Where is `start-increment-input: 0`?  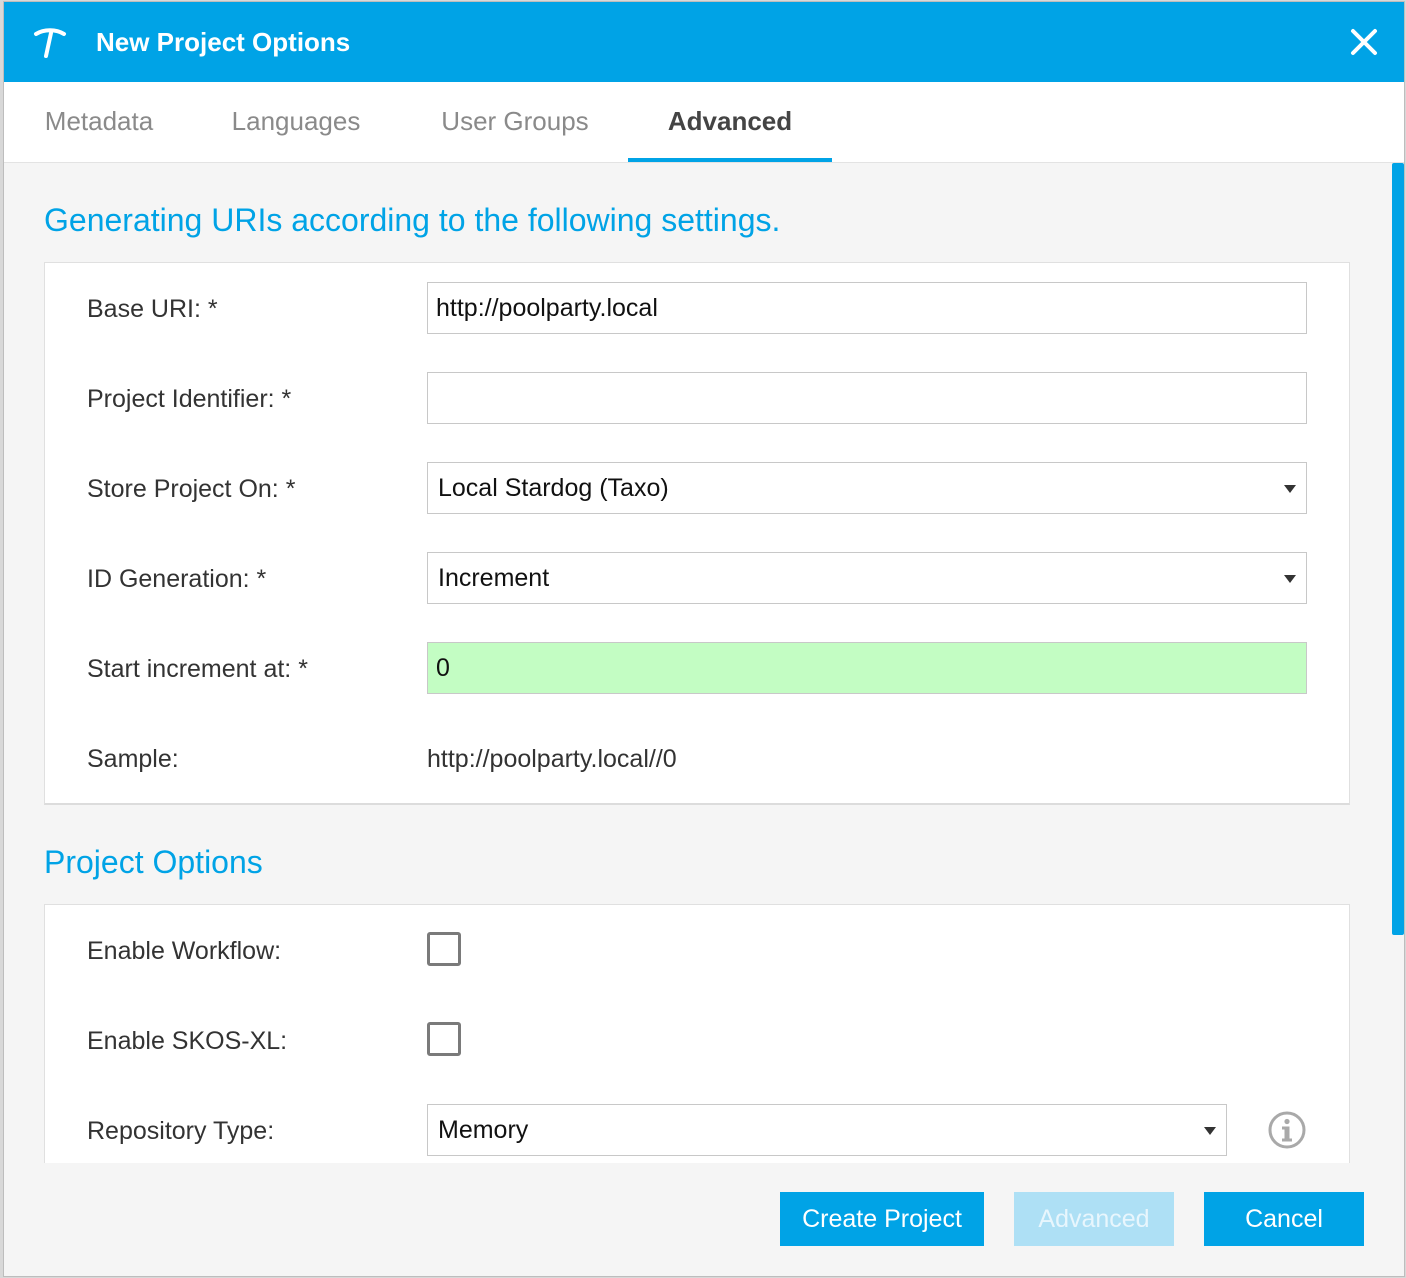 start-increment-input: 0 is located at coordinates (867, 668).